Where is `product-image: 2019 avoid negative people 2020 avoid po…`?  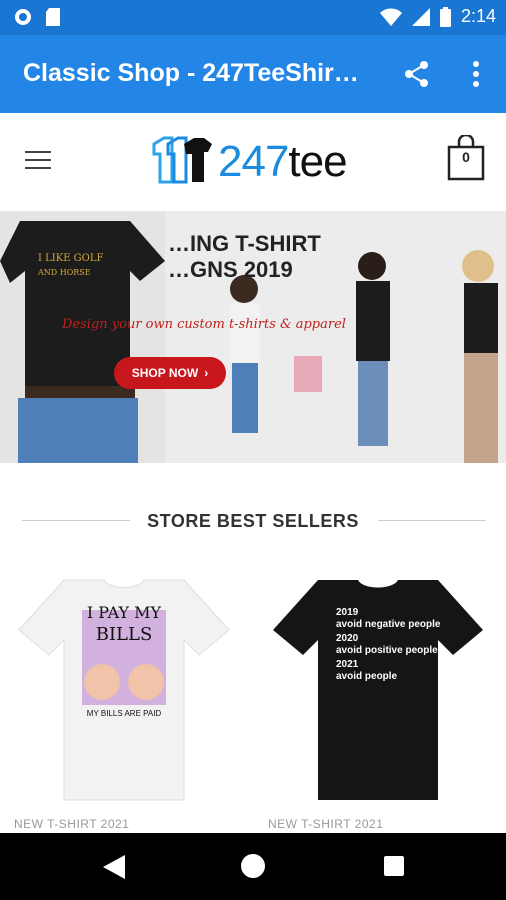
product-image: 2019 avoid negative people 2020 avoid po… is located at coordinates (378, 690).